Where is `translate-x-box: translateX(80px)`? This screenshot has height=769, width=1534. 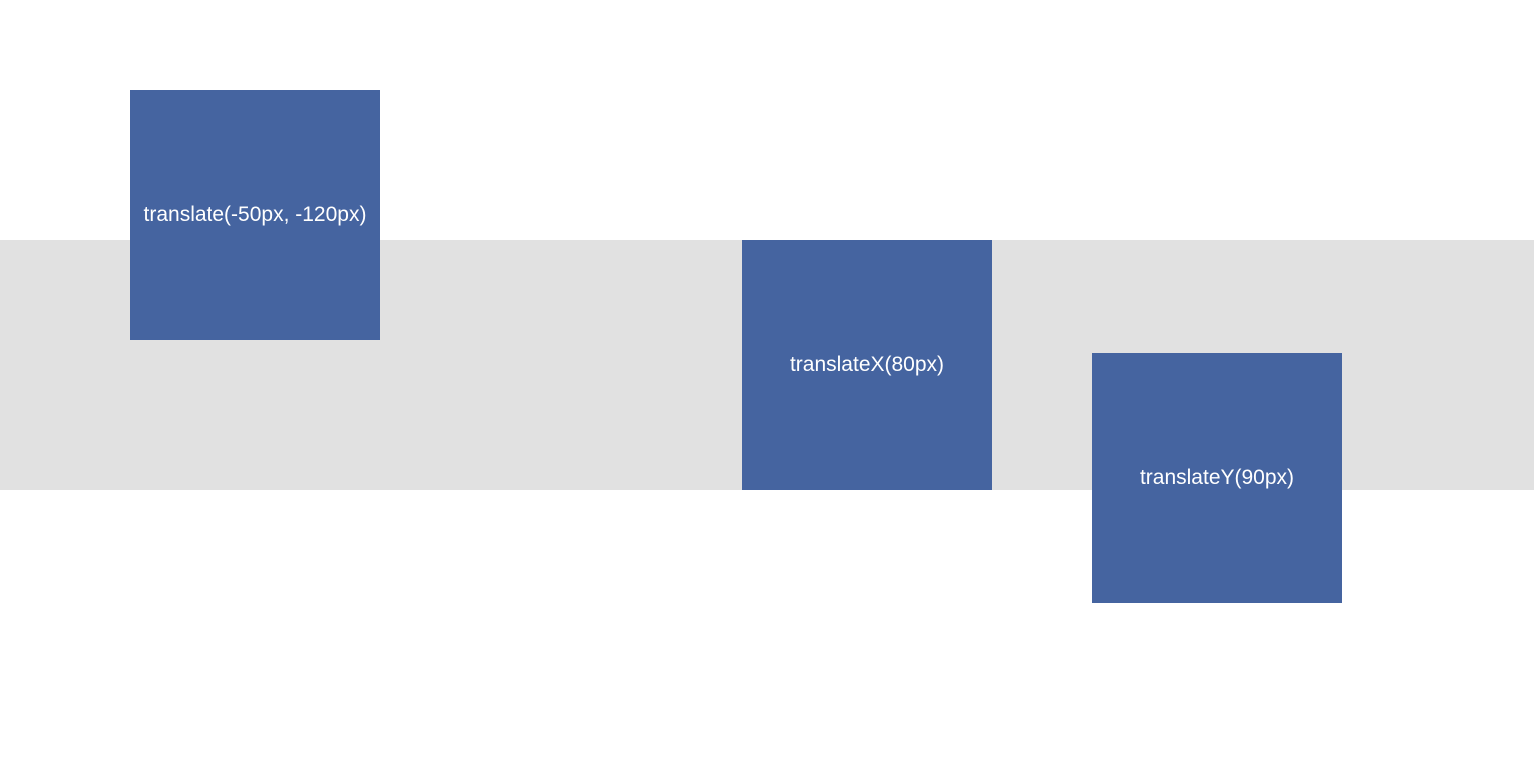 translate-x-box: translateX(80px) is located at coordinates (867, 365).